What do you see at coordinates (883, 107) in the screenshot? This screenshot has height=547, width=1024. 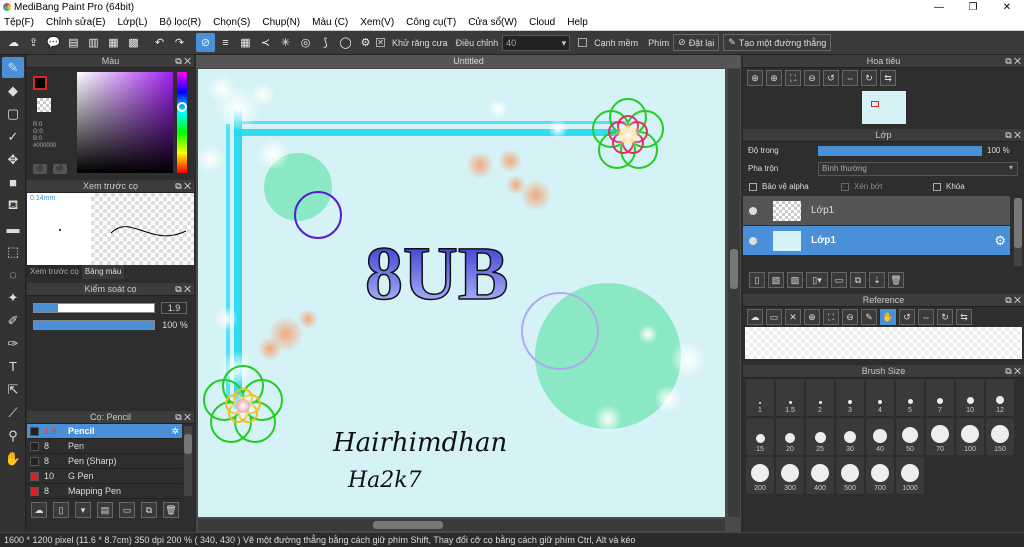 I see `navigator-preview` at bounding box center [883, 107].